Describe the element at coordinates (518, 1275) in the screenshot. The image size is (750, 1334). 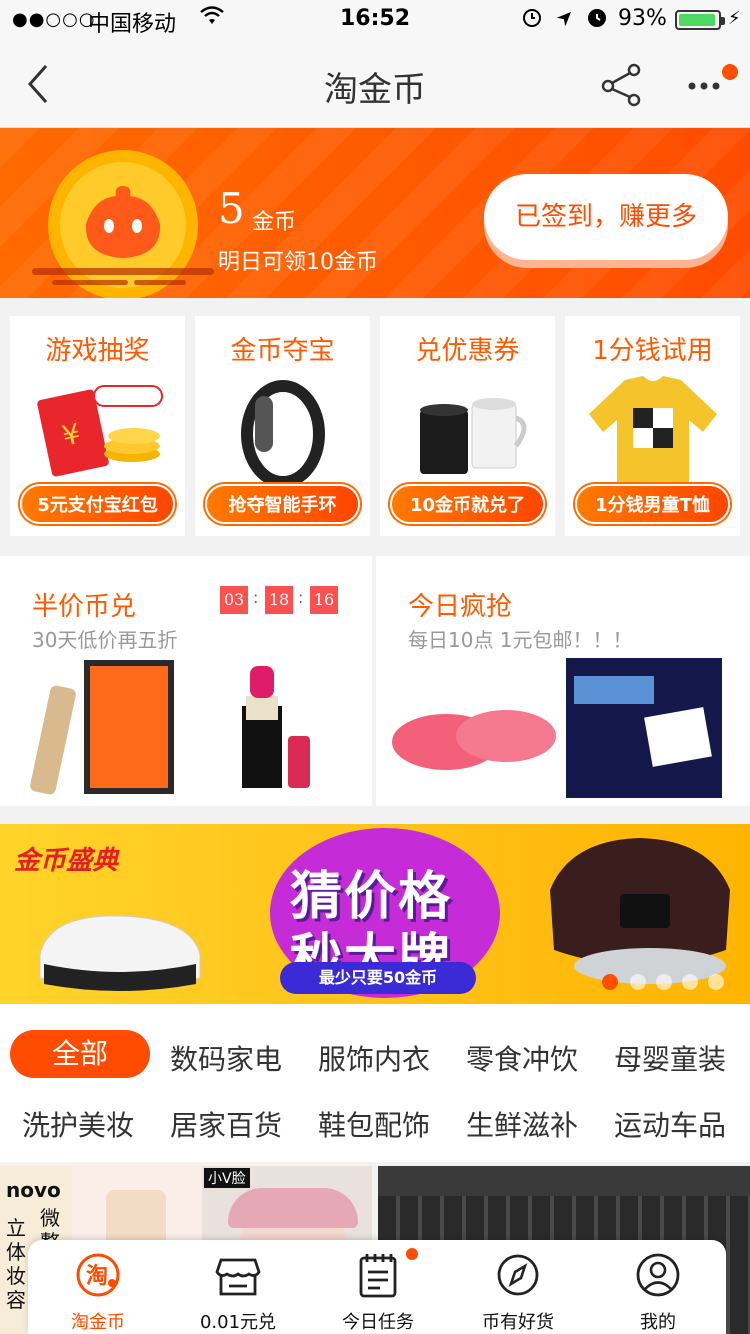
I see `compass-icon` at that location.